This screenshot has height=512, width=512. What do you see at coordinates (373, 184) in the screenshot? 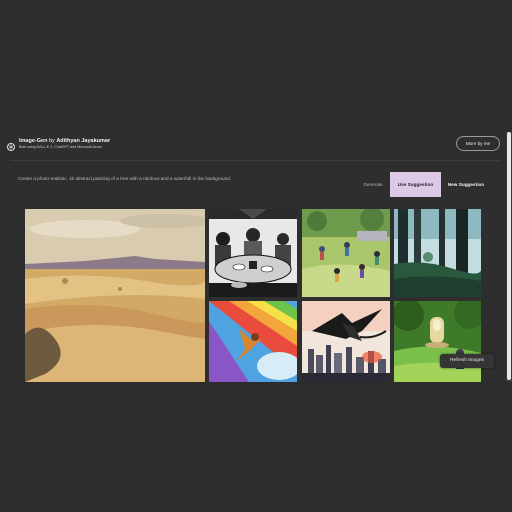
I see `generate-button: Generate` at bounding box center [373, 184].